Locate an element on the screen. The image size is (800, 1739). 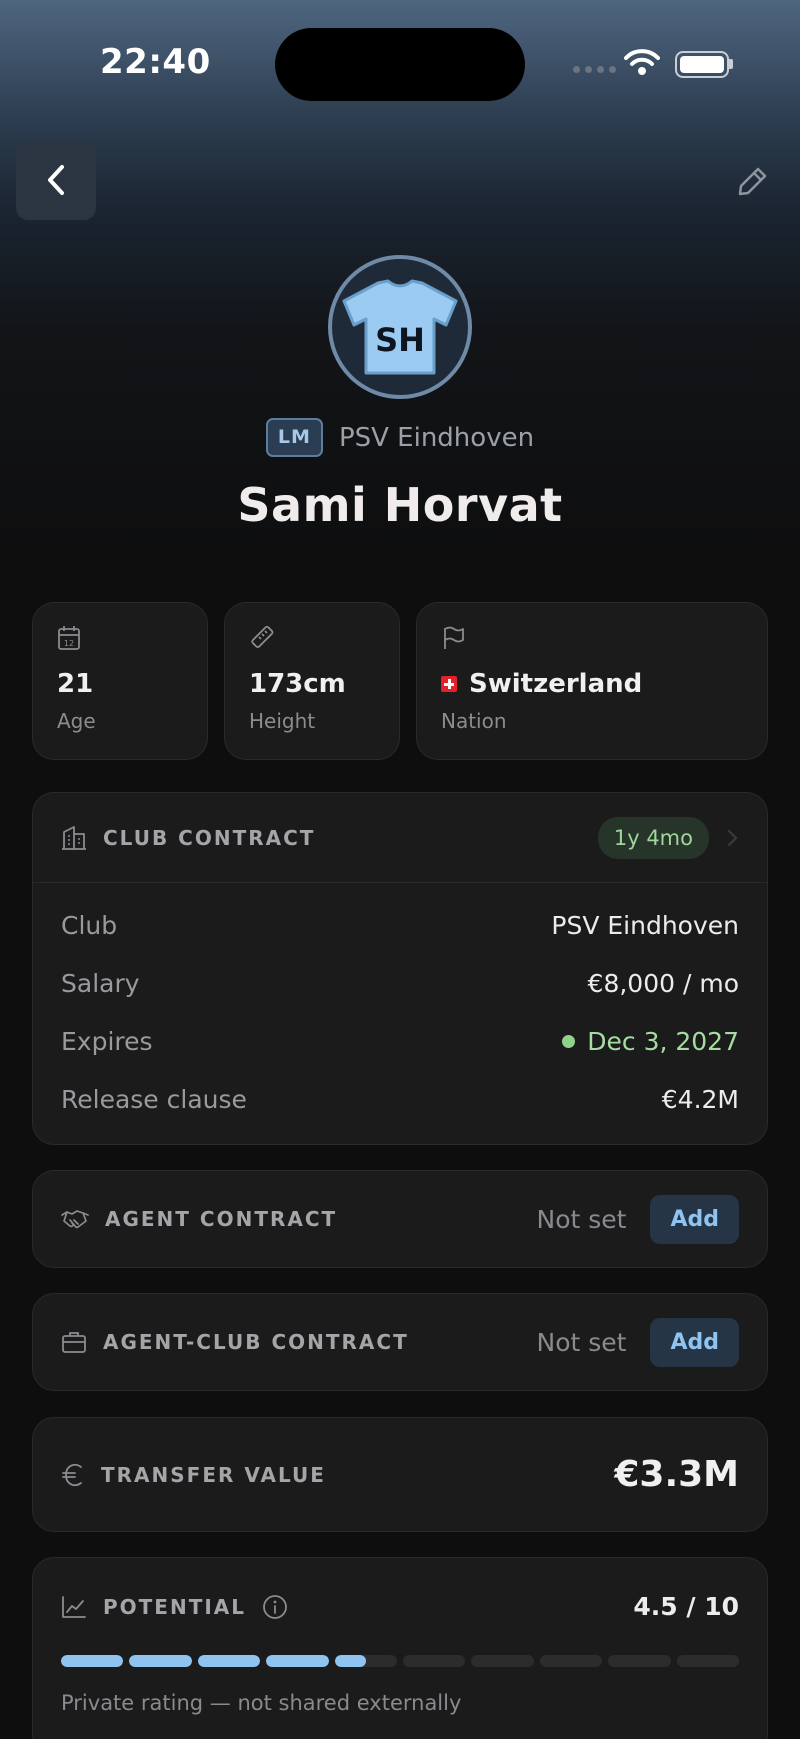
nation-card: Switzerland Nation is located at coordinates (592, 681).